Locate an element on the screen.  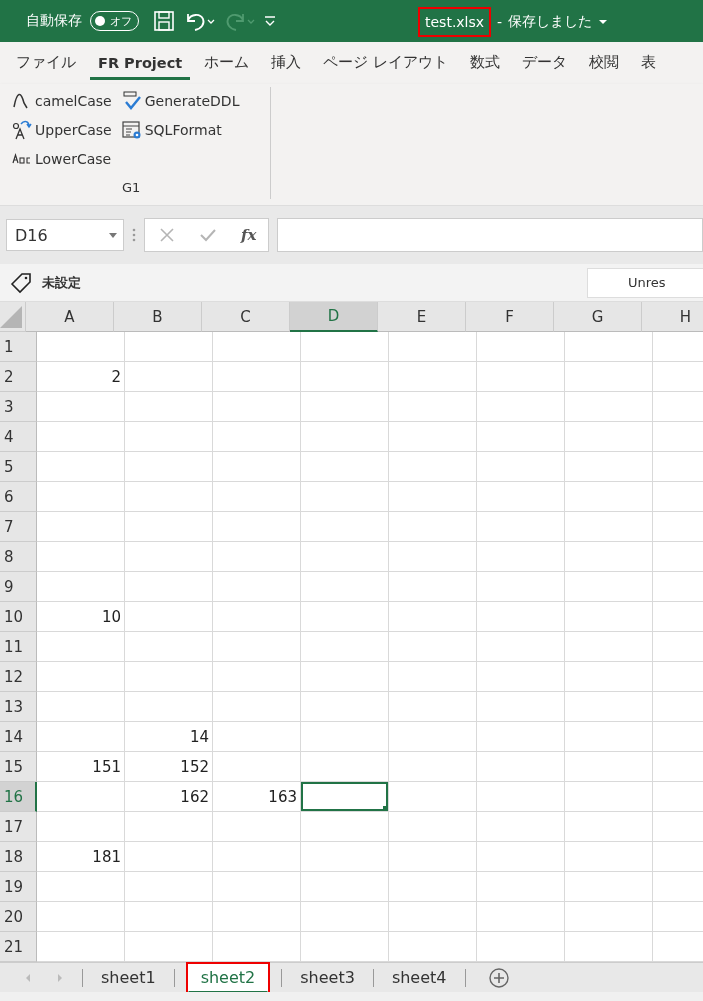
ribbon-tab: ホーム is located at coordinates (227, 63).